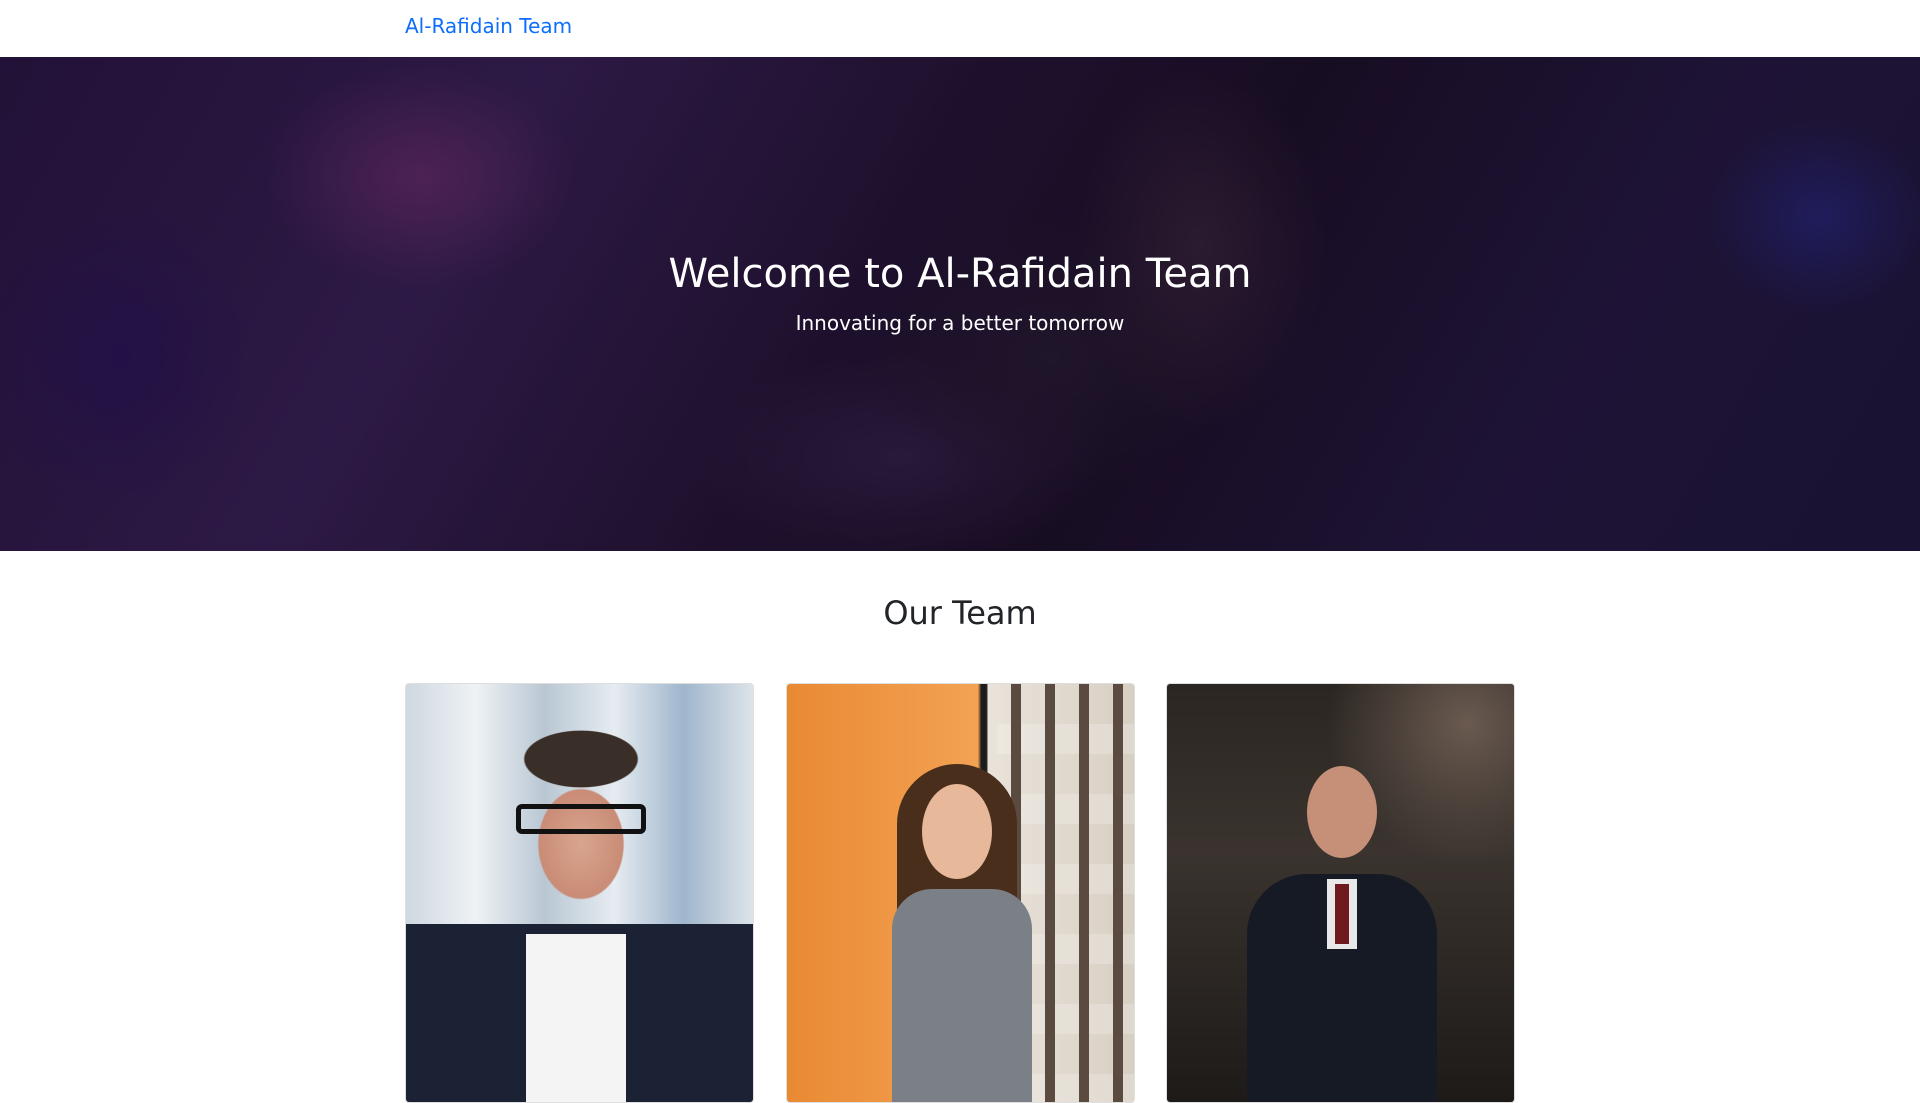 Image resolution: width=1920 pixels, height=1103 pixels. I want to click on navbar-brand-link: Al-Rafidain Team, so click(488, 26).